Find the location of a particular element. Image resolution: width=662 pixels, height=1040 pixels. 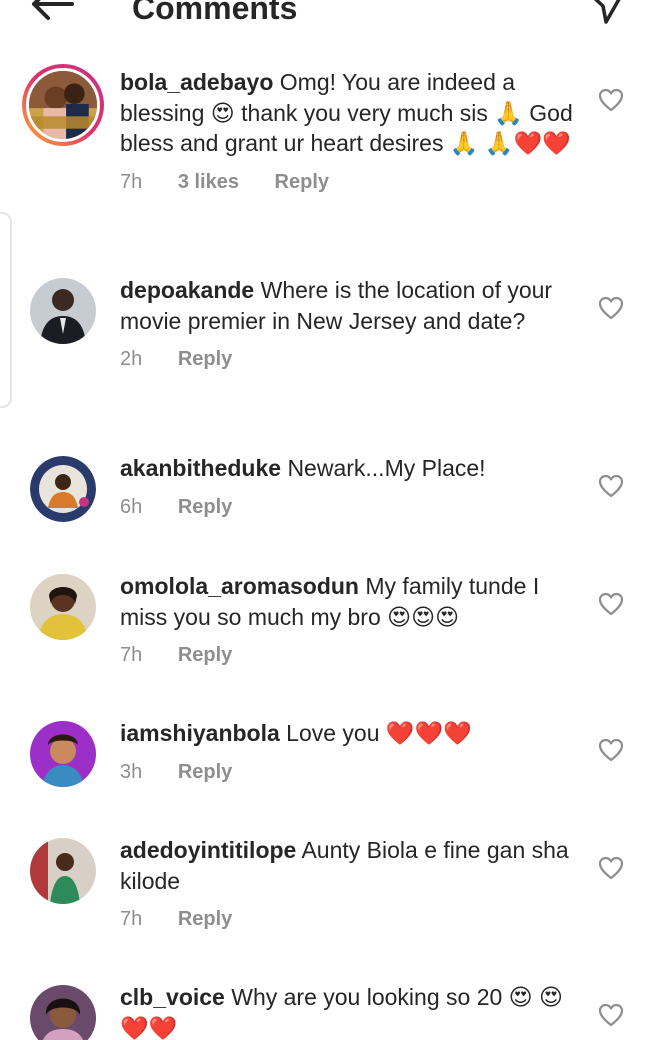

comment-username: adedoyintitilope is located at coordinates (208, 850).